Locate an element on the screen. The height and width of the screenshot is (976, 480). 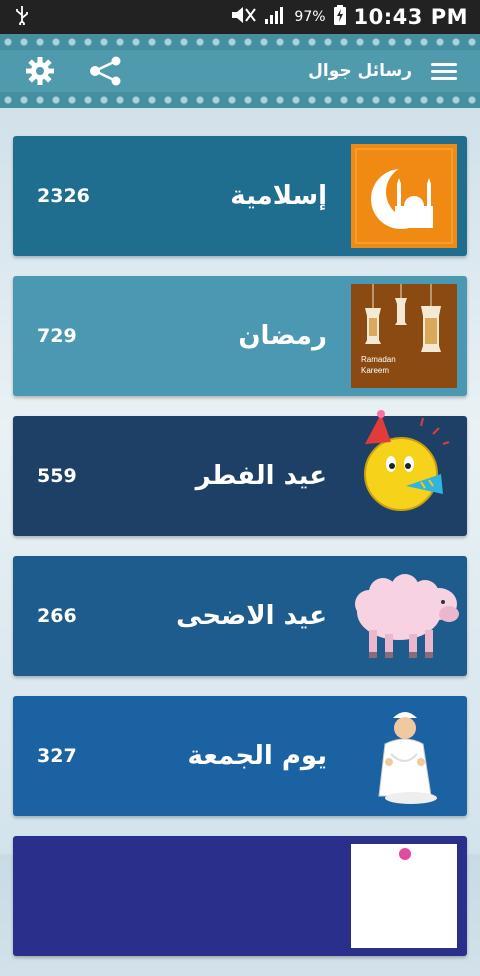
clock: 10:43 PM is located at coordinates (410, 17).